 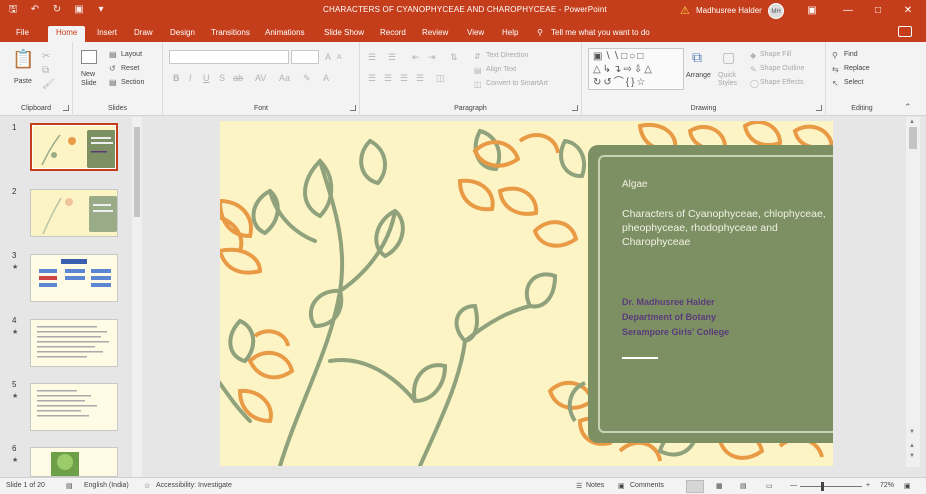 What do you see at coordinates (501, 69) in the screenshot?
I see `align-text-button: Align Text` at bounding box center [501, 69].